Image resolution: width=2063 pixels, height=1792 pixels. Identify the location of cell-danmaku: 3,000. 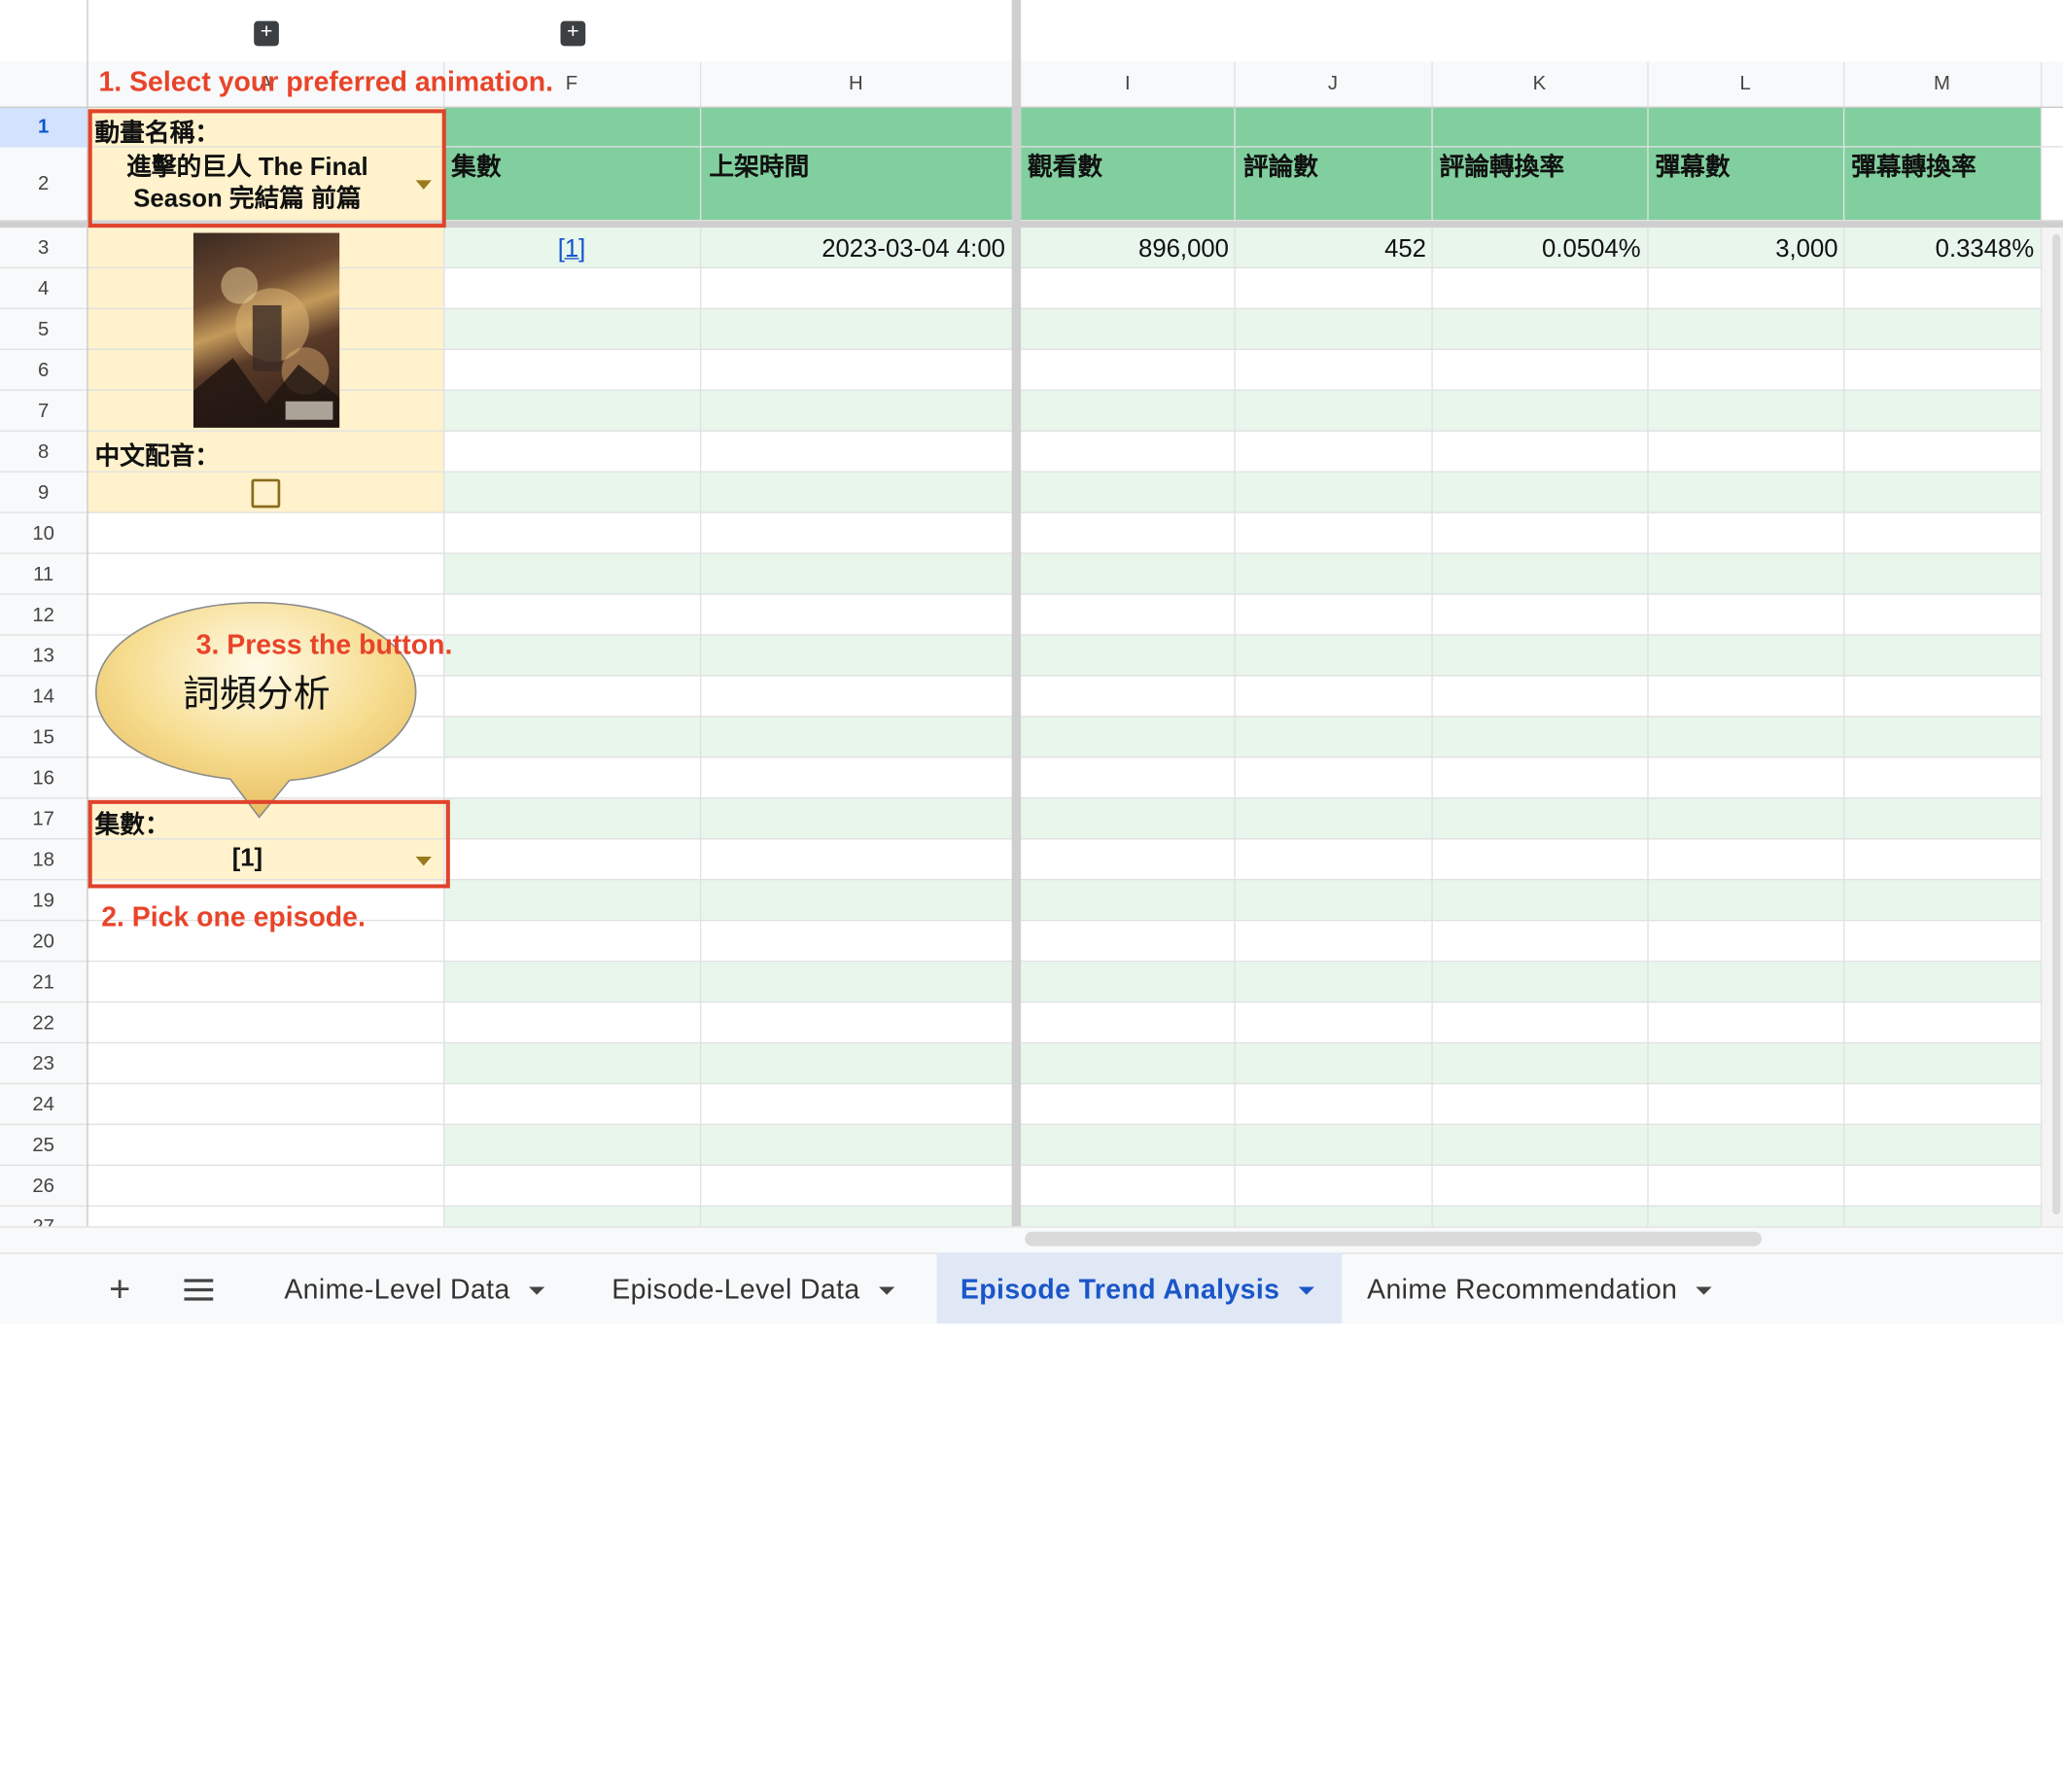
(1742, 249).